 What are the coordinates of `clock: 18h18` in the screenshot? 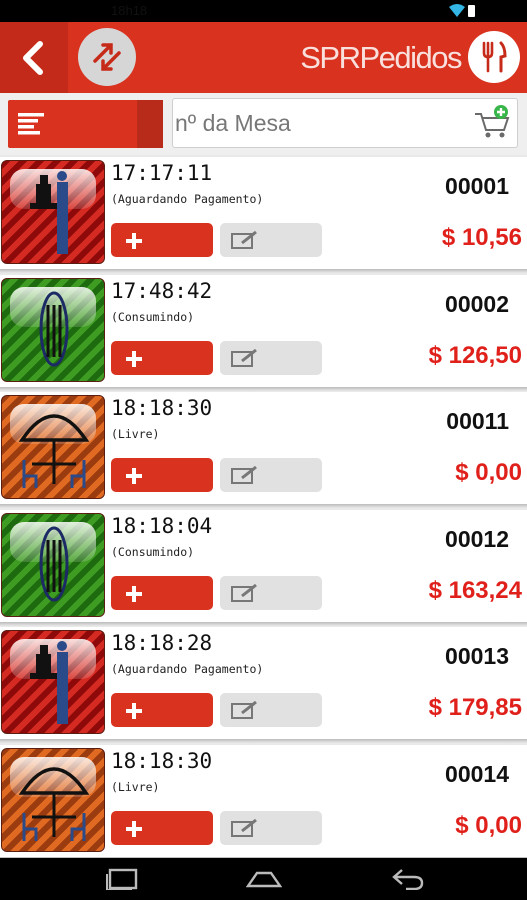 It's located at (129, 10).